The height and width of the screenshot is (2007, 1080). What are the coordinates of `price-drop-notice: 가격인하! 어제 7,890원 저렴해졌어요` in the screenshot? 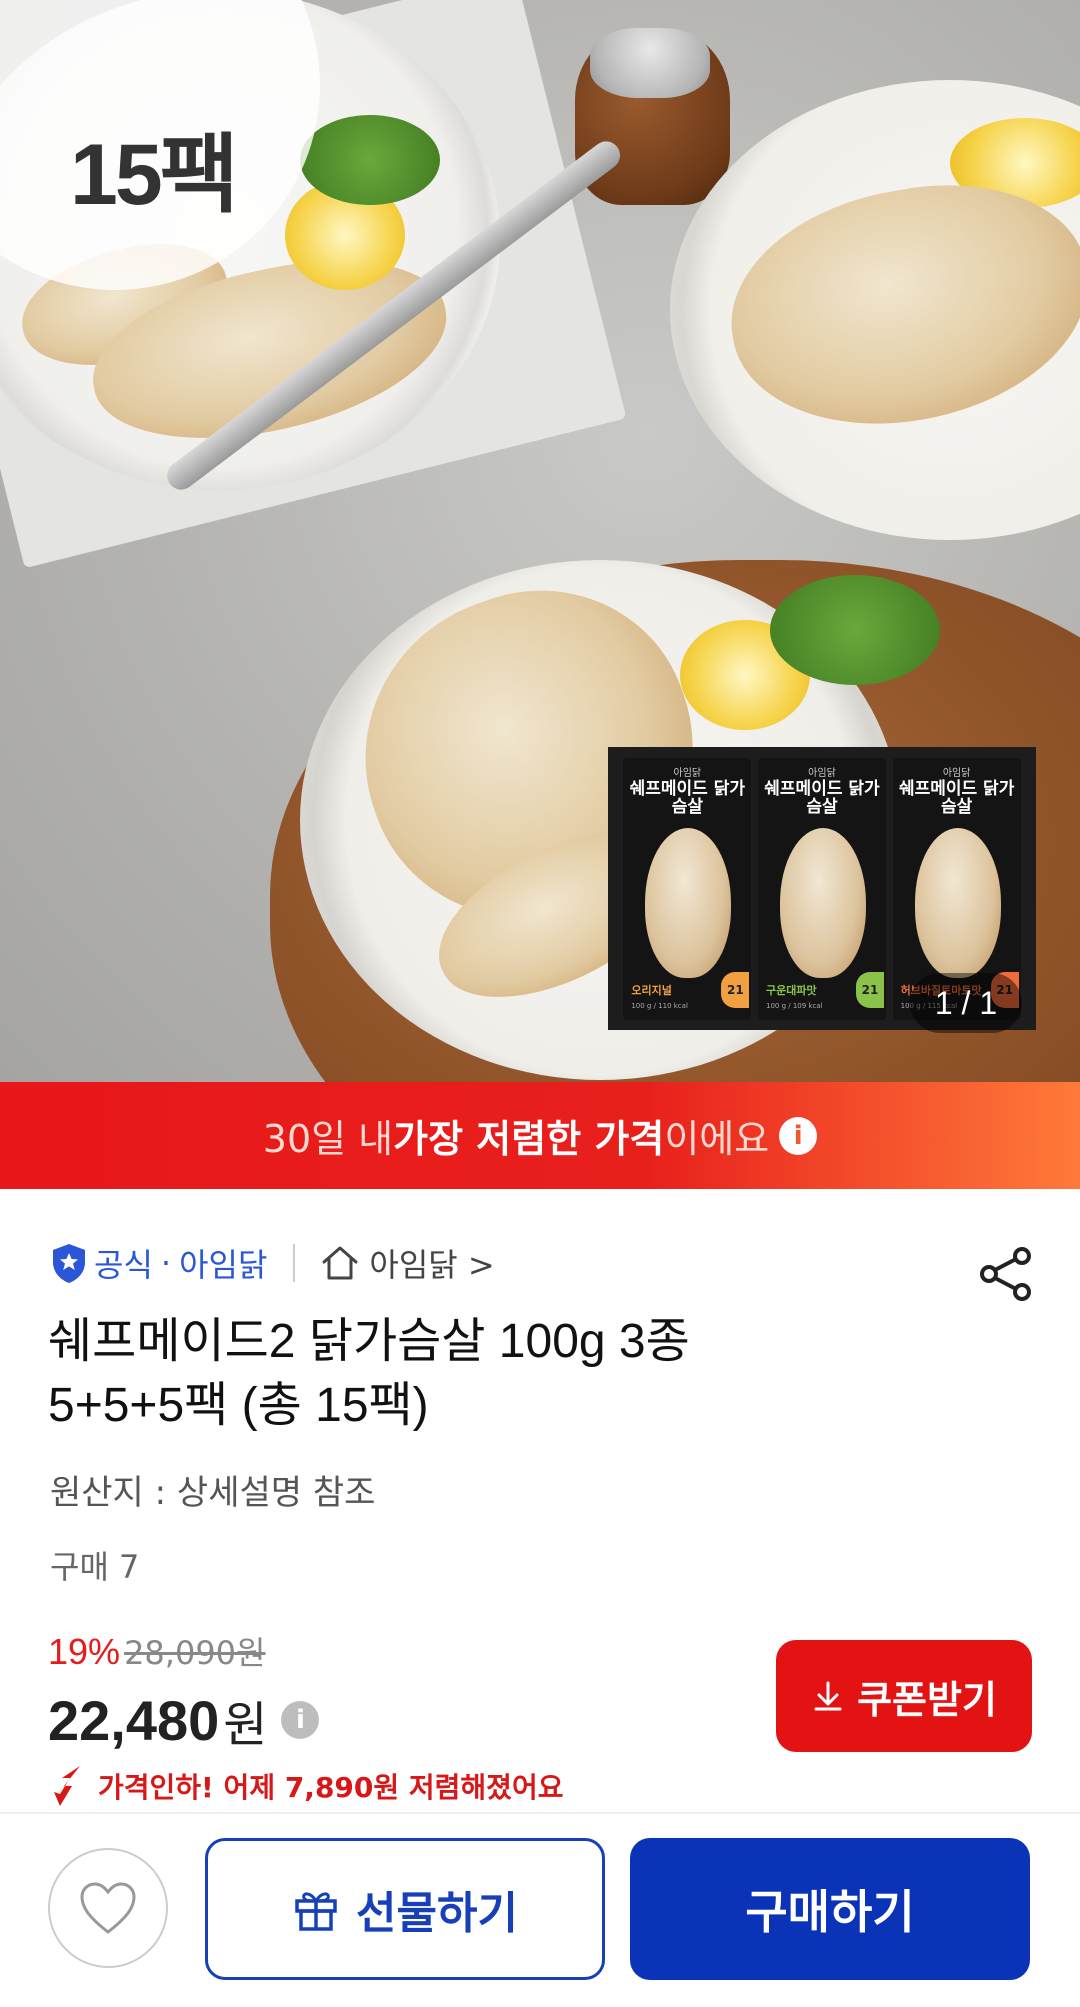 It's located at (306, 1786).